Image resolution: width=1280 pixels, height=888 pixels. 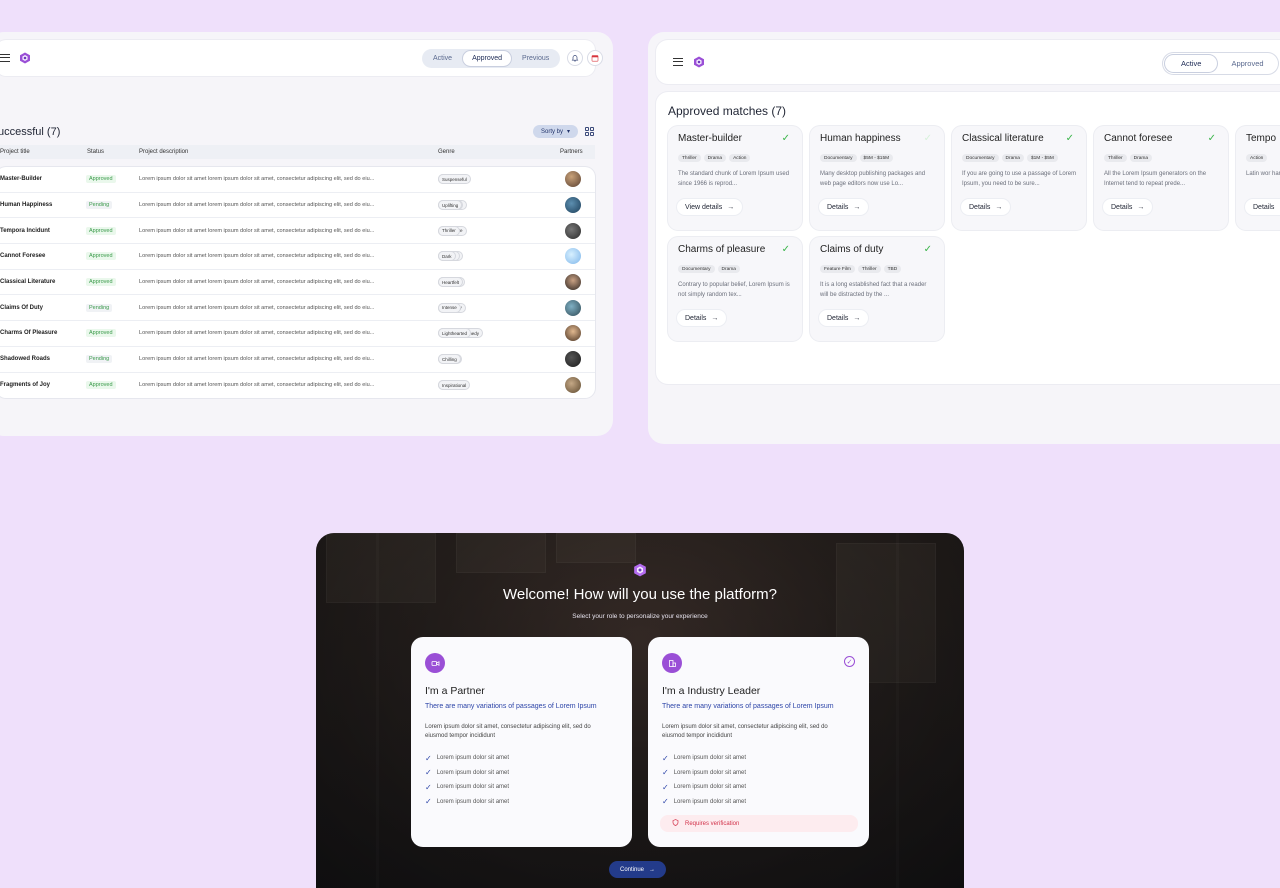 I want to click on chevron-down-icon: ▾, so click(x=569, y=132).